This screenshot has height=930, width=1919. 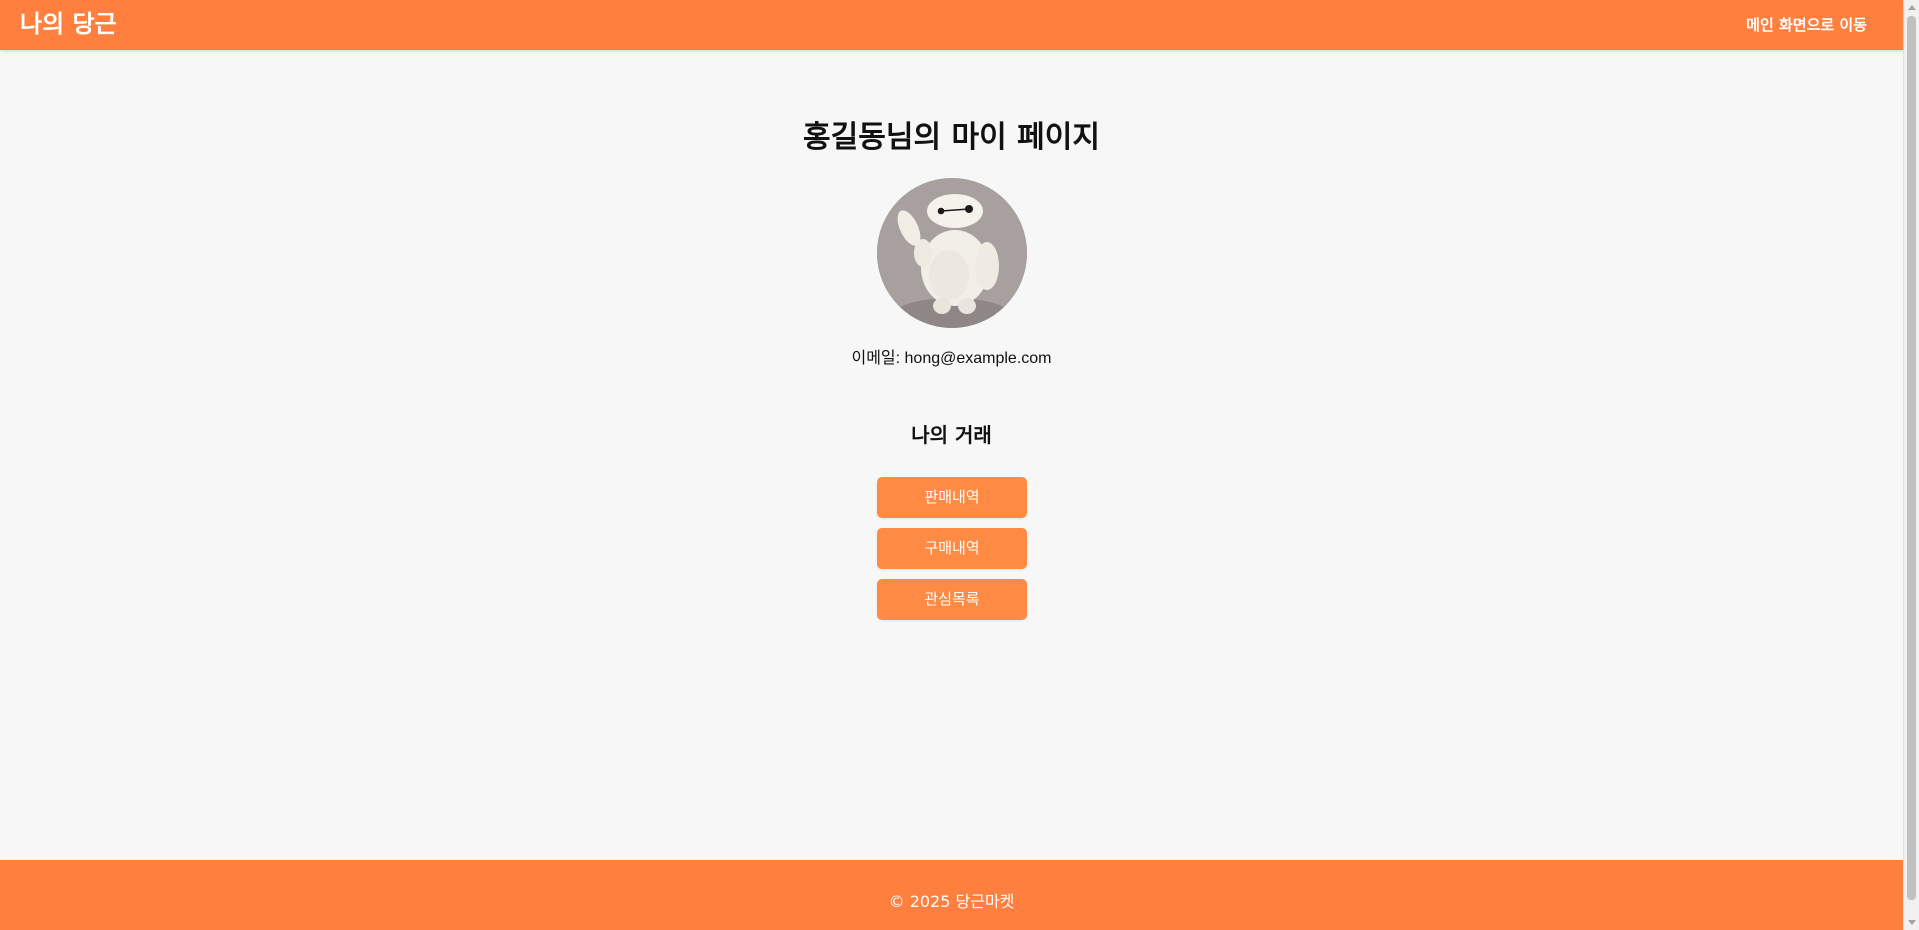 What do you see at coordinates (951, 358) in the screenshot?
I see `user-email: 이메일: hong@example.com` at bounding box center [951, 358].